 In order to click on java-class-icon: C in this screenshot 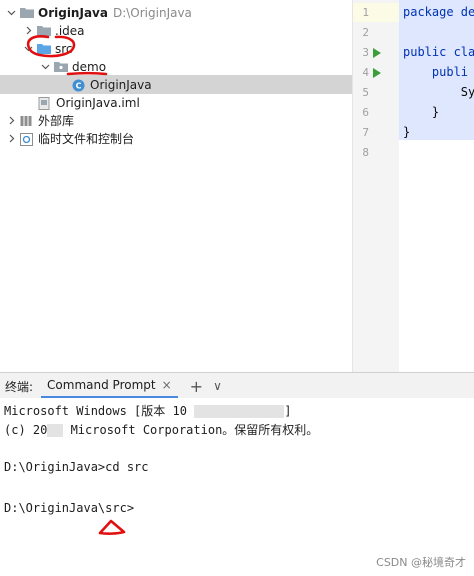, I will do `click(79, 85)`.